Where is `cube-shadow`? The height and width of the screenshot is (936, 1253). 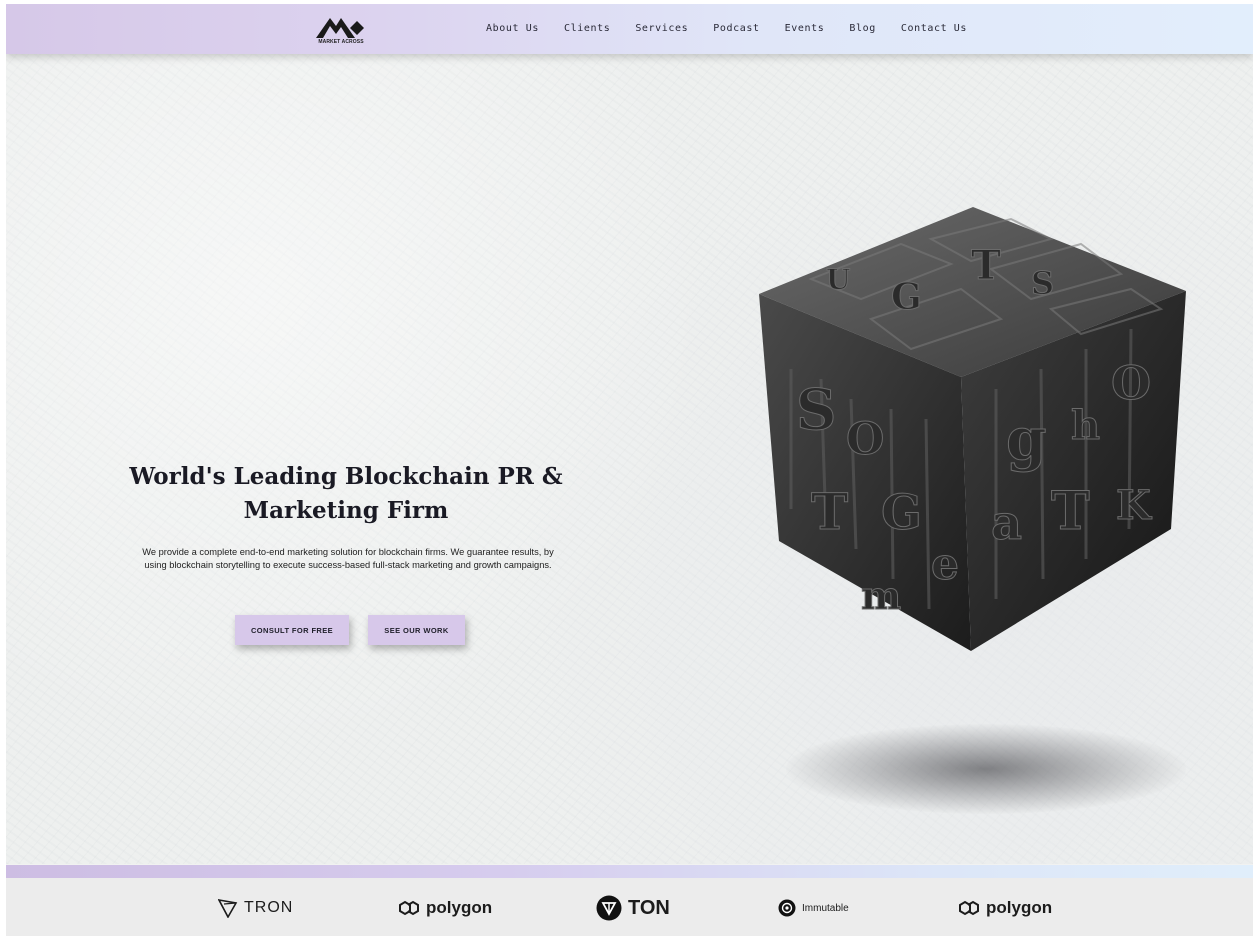
cube-shadow is located at coordinates (986, 769).